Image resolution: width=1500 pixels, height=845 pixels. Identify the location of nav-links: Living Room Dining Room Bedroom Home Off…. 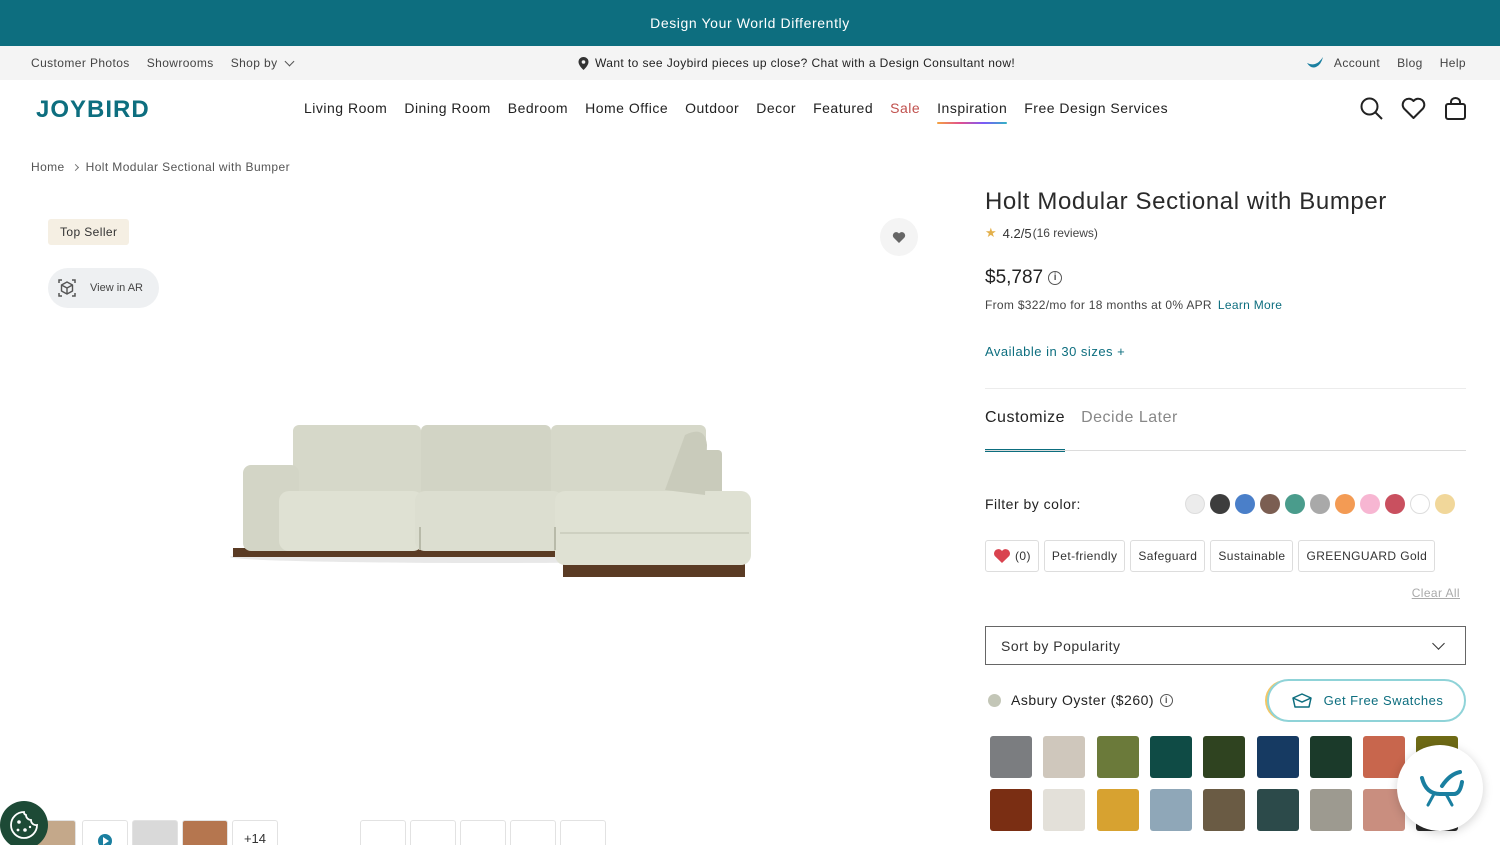
(736, 112).